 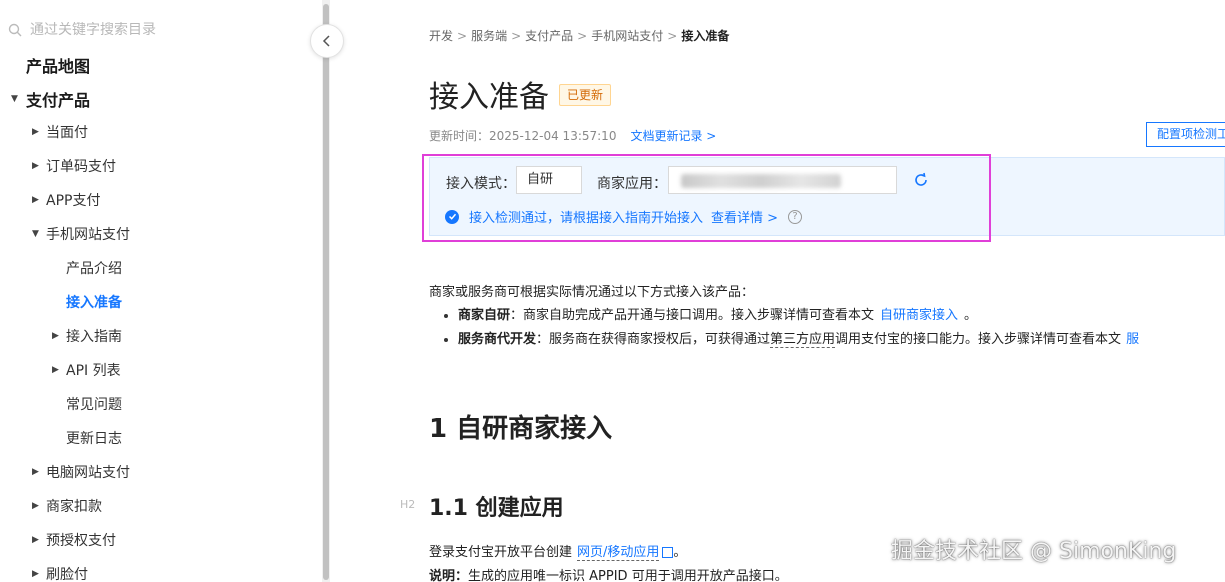 I want to click on note-paragraph: 说明：生成的应用唯一标识 APPID 可用于调用开放产品接口。, so click(x=608, y=573).